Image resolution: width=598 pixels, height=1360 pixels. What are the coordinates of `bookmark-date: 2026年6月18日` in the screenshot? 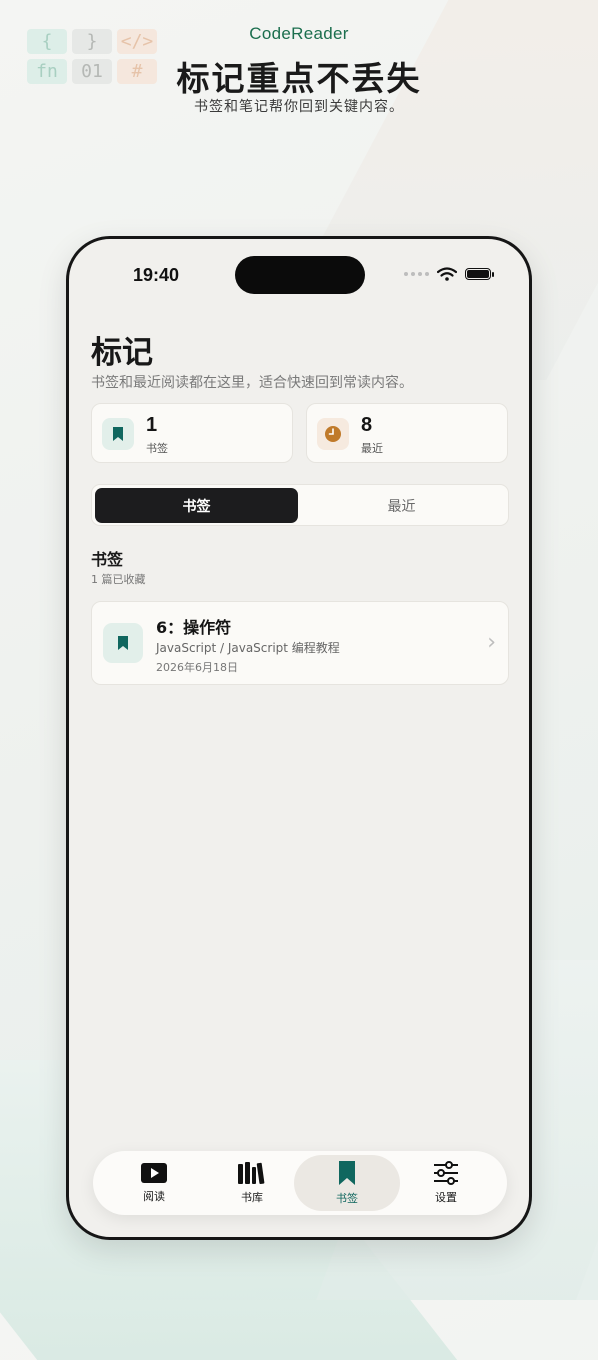 It's located at (197, 667).